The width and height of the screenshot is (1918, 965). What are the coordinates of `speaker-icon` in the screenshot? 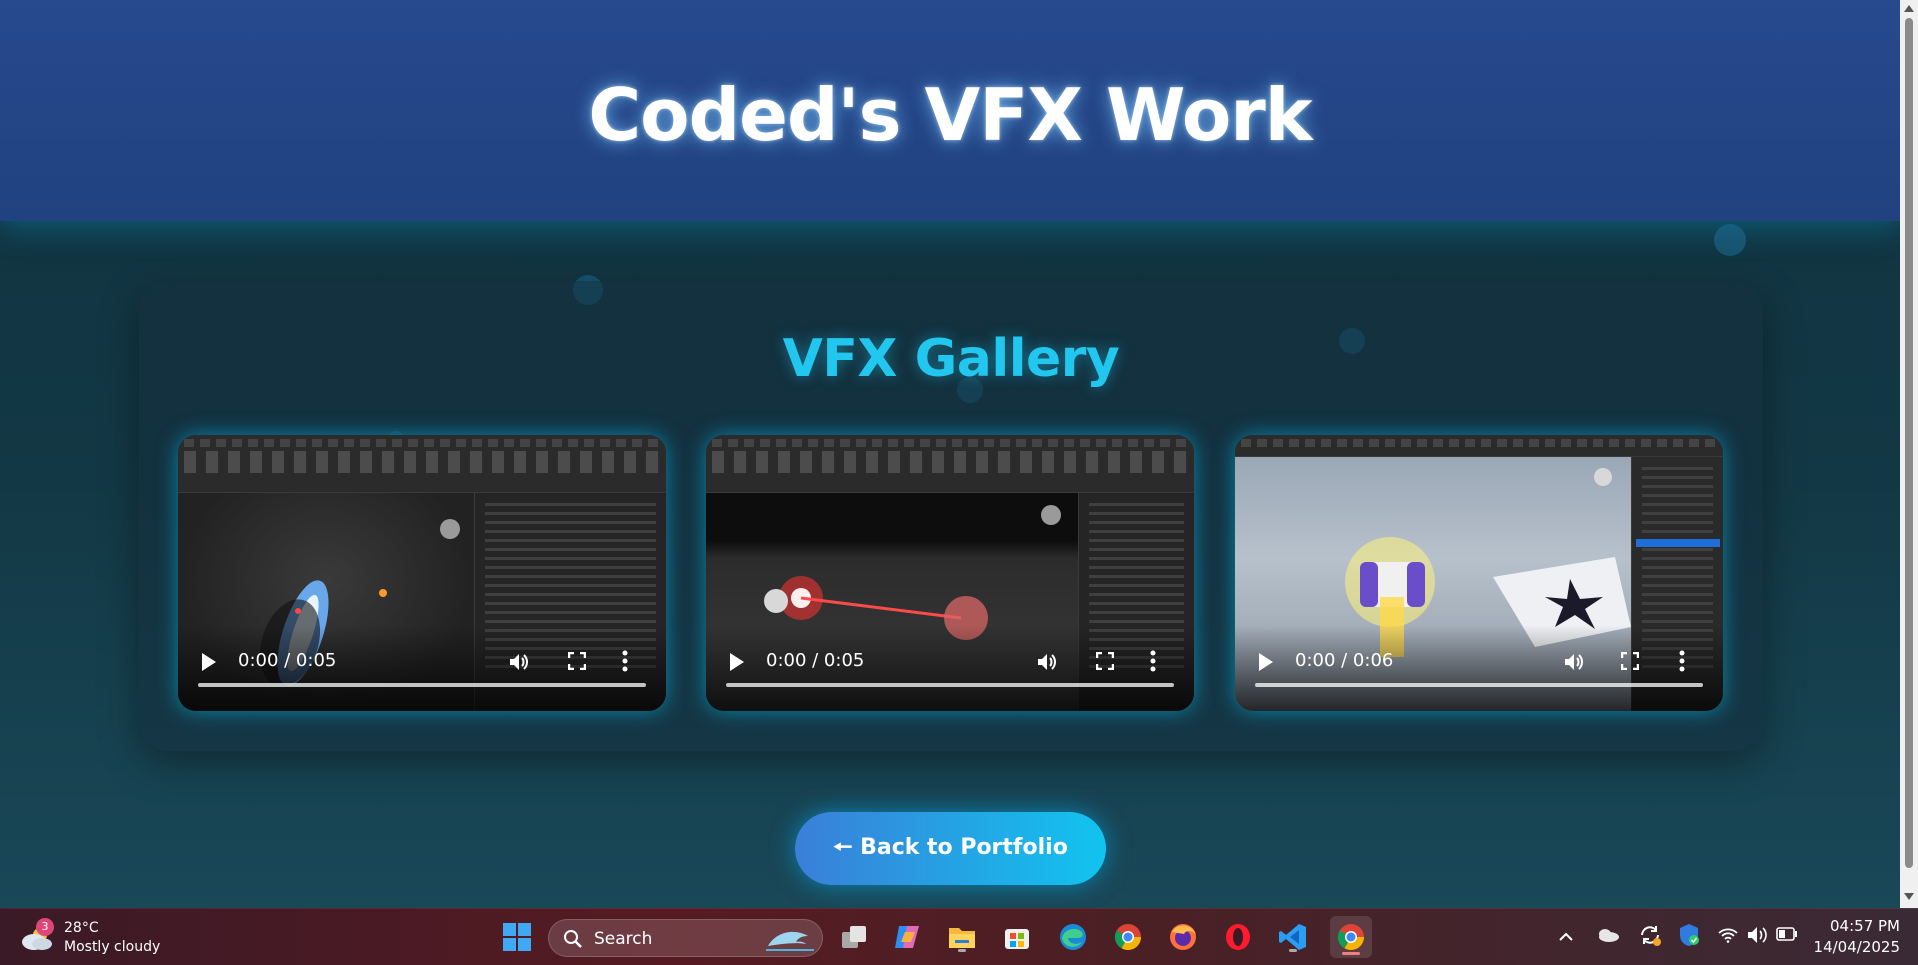 It's located at (1757, 935).